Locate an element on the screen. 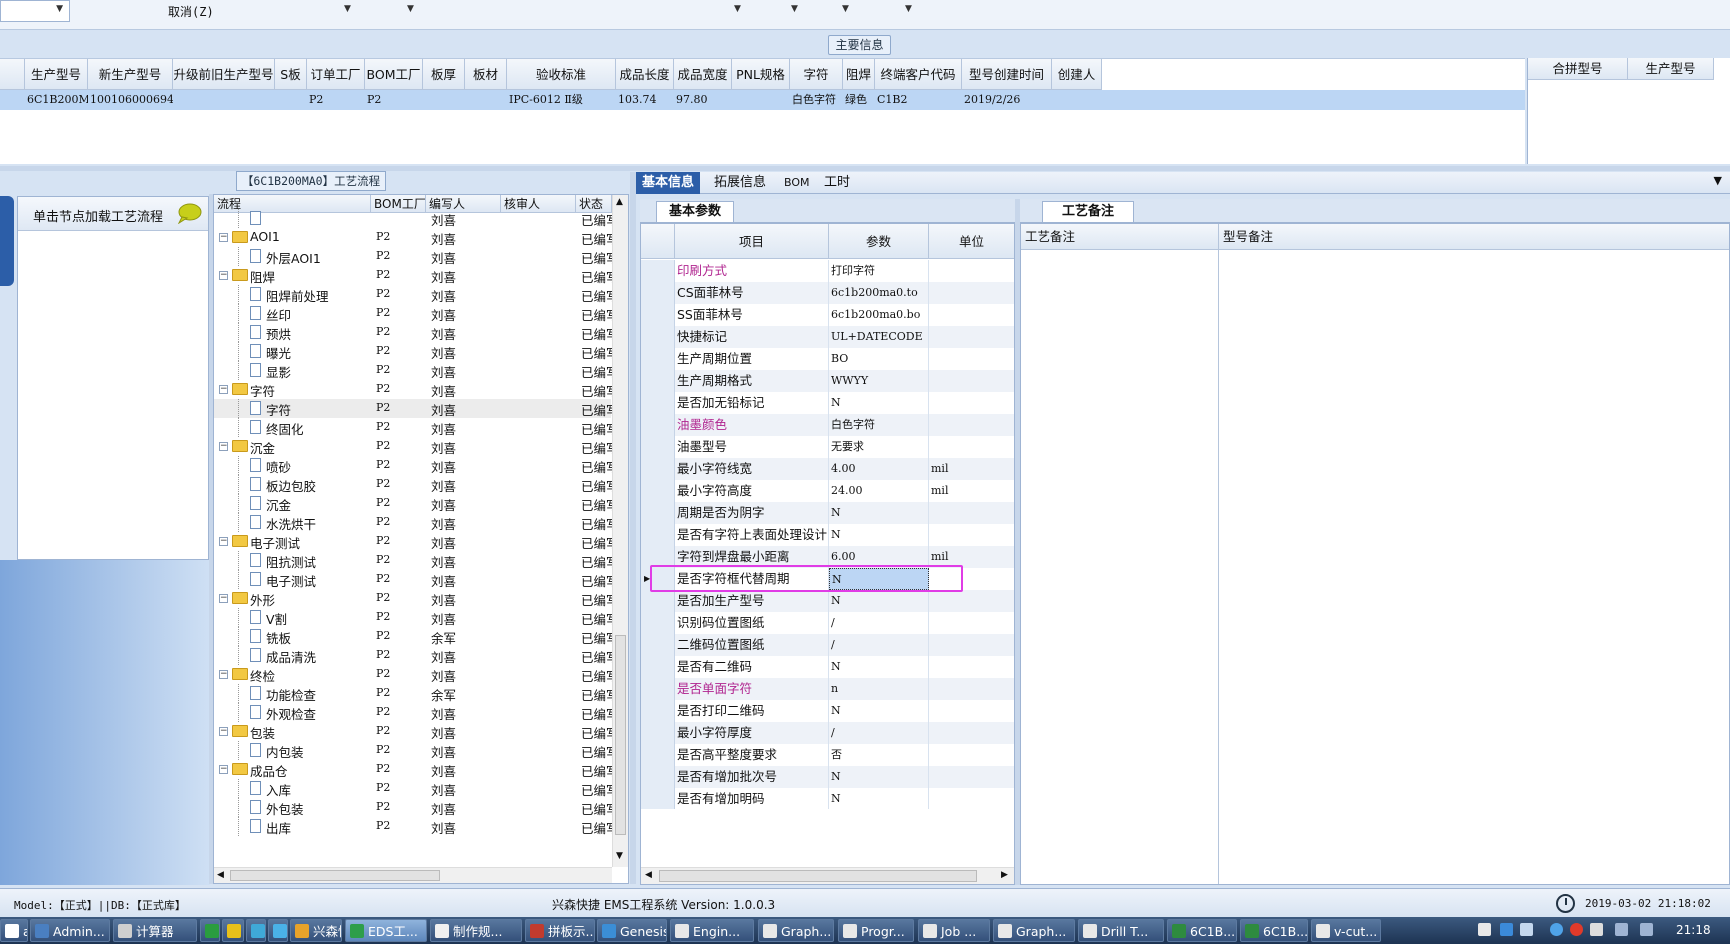  main-cell: 103.74 is located at coordinates (646, 100).